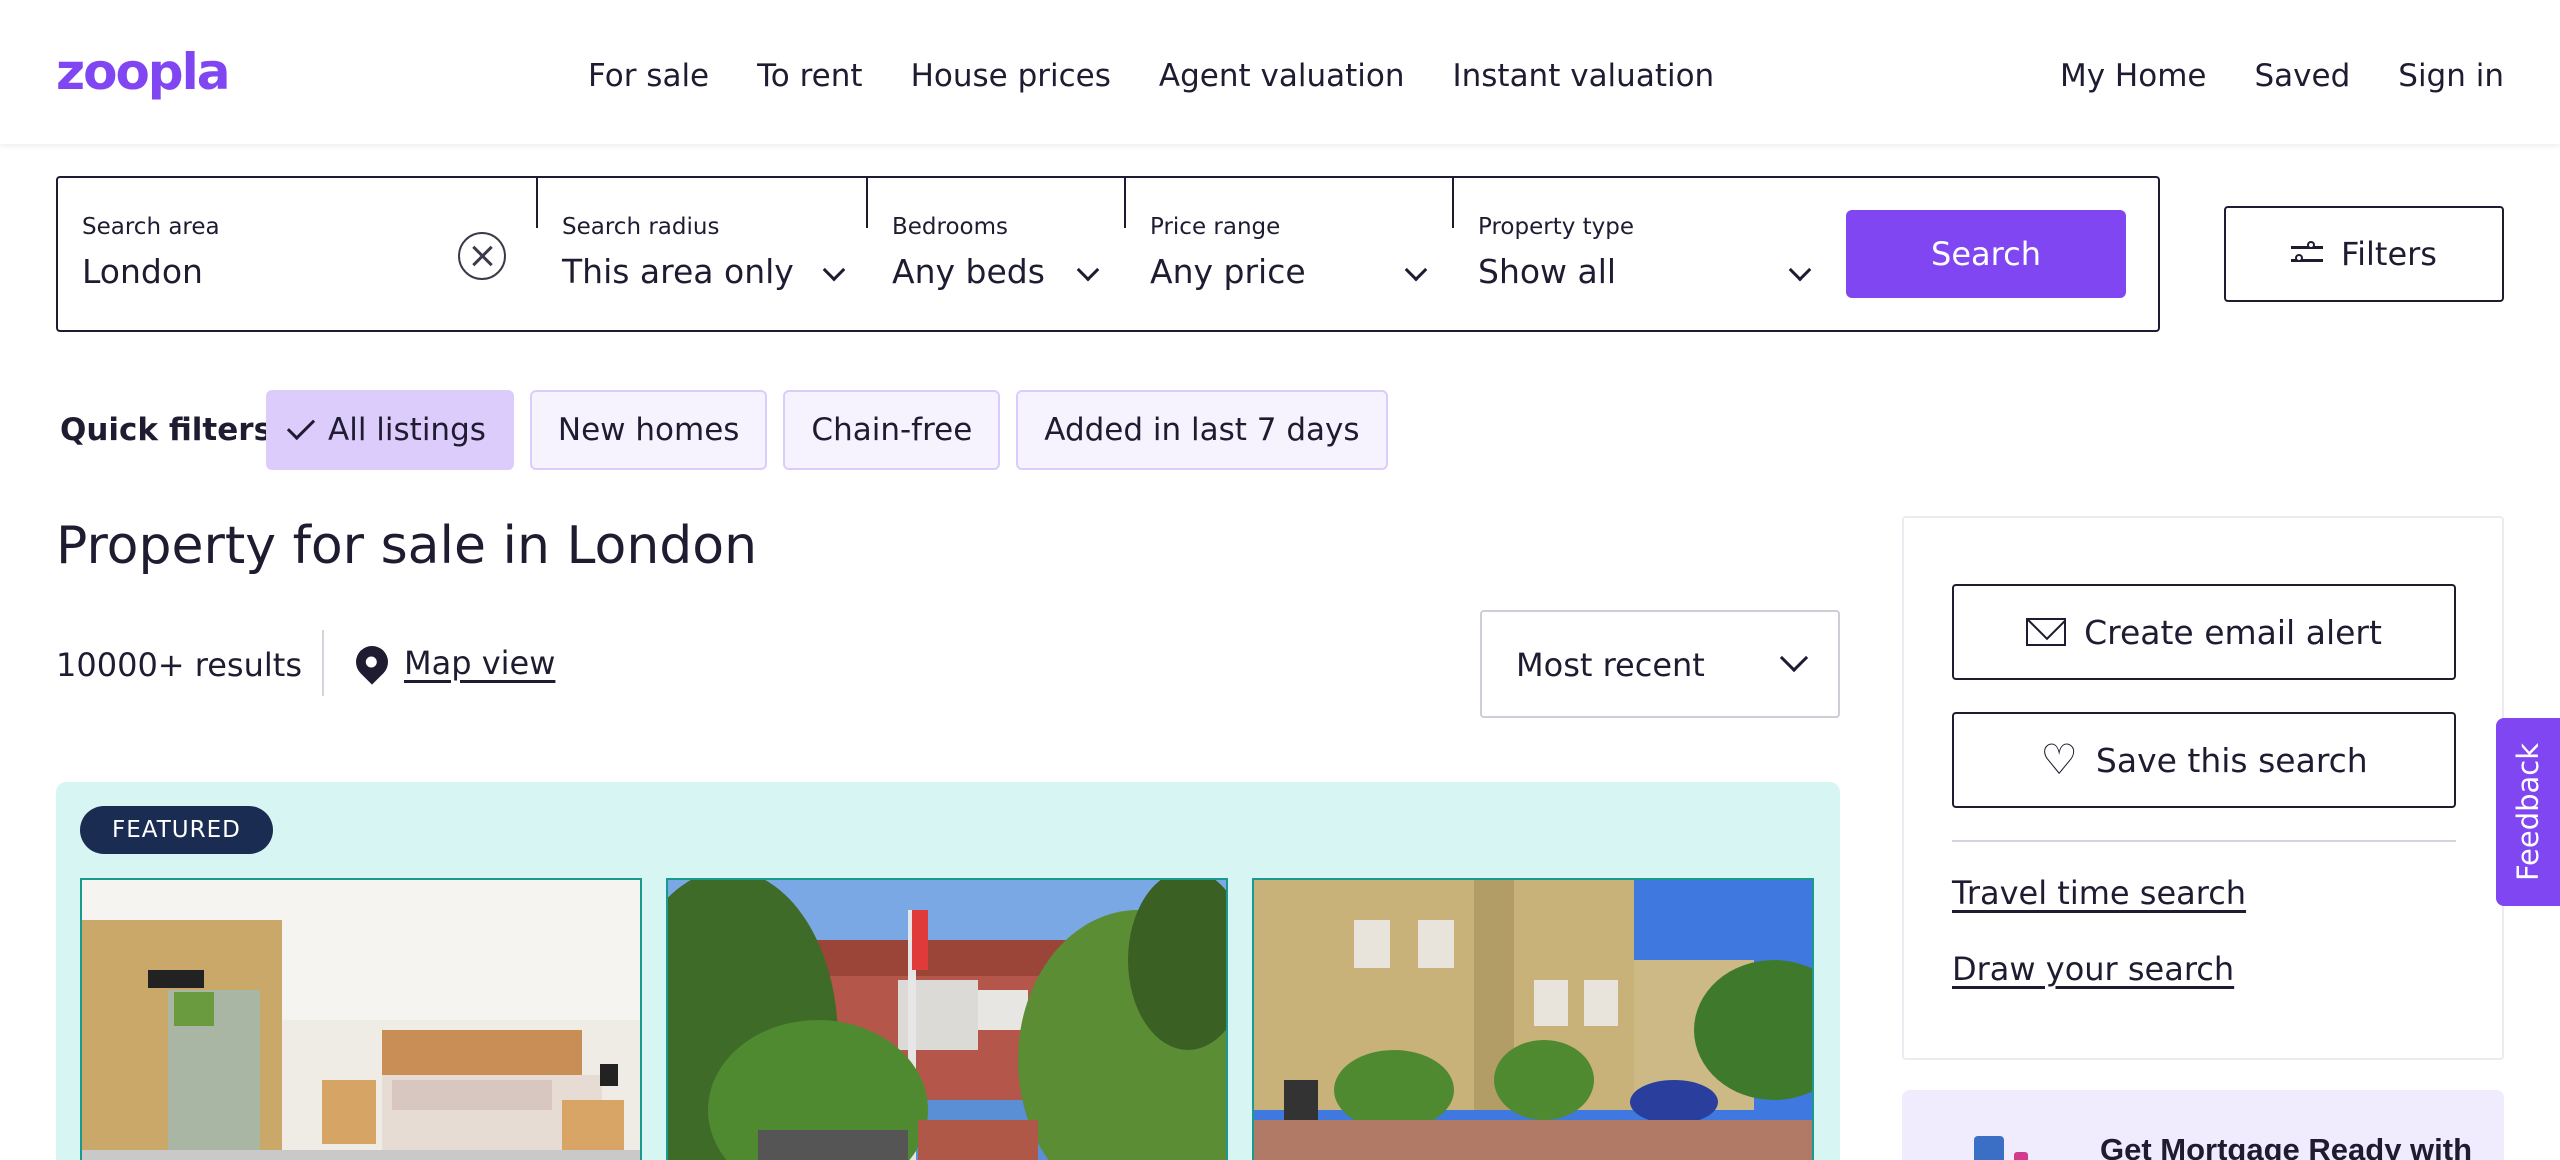 This screenshot has height=1160, width=2560. I want to click on chip-label: Added in last 7 days, so click(1202, 430).